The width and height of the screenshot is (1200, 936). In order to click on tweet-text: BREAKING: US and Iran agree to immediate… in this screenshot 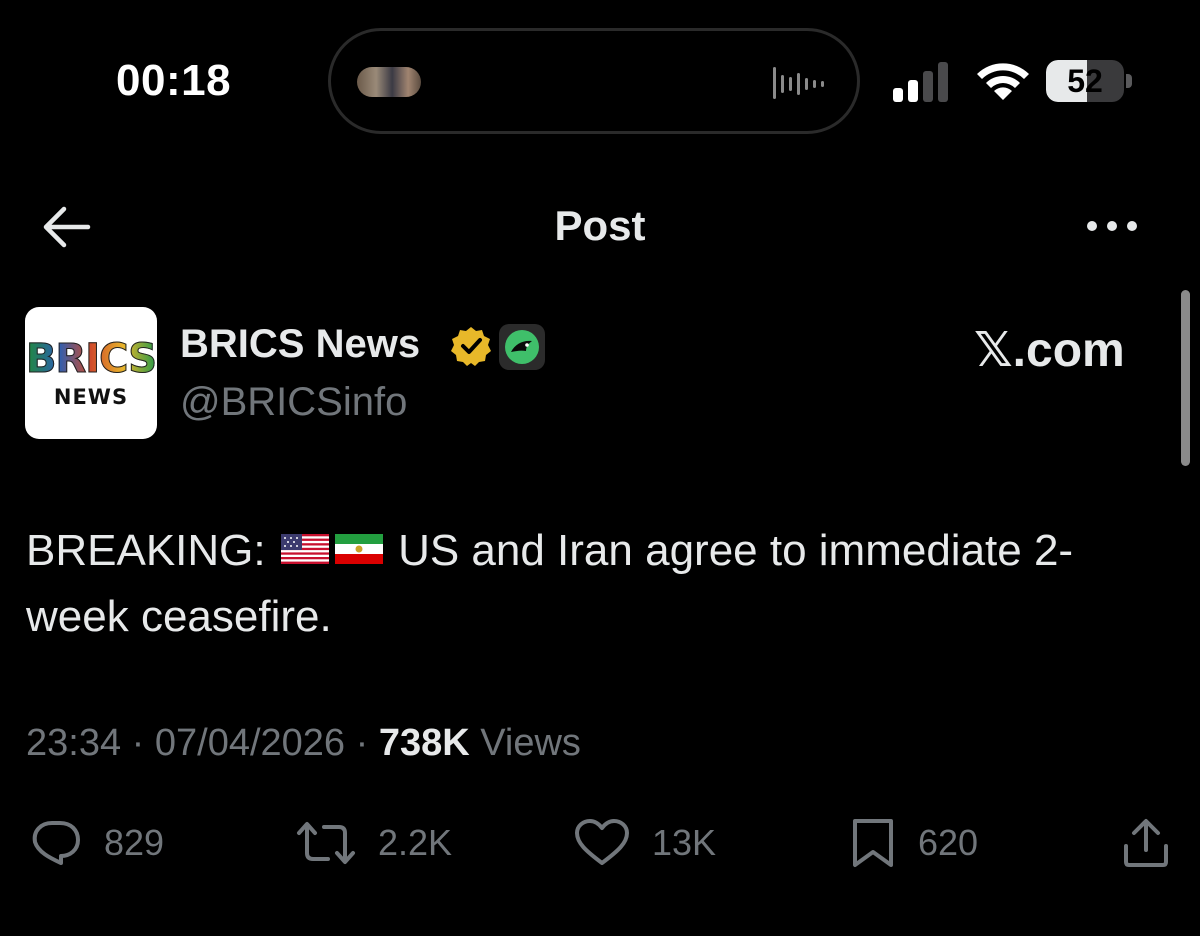, I will do `click(591, 584)`.